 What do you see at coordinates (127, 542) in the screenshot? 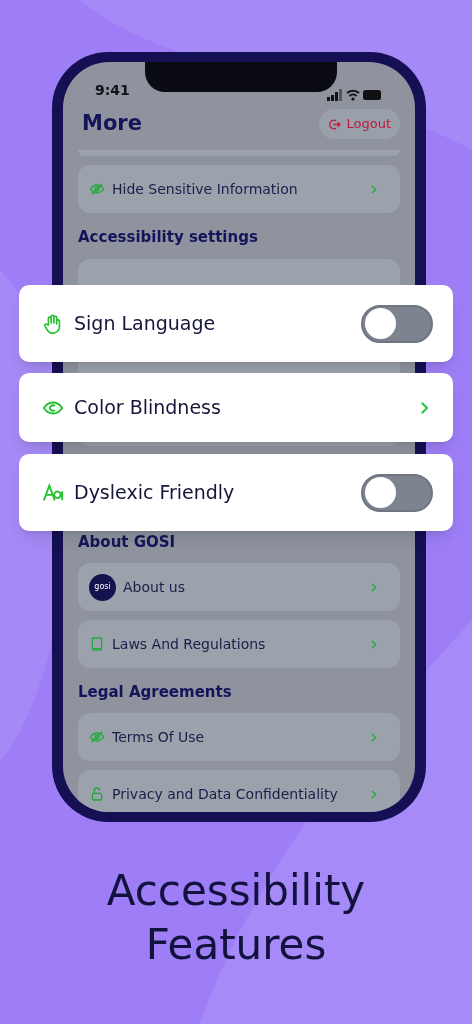
I see `section-heading: About GOSI` at bounding box center [127, 542].